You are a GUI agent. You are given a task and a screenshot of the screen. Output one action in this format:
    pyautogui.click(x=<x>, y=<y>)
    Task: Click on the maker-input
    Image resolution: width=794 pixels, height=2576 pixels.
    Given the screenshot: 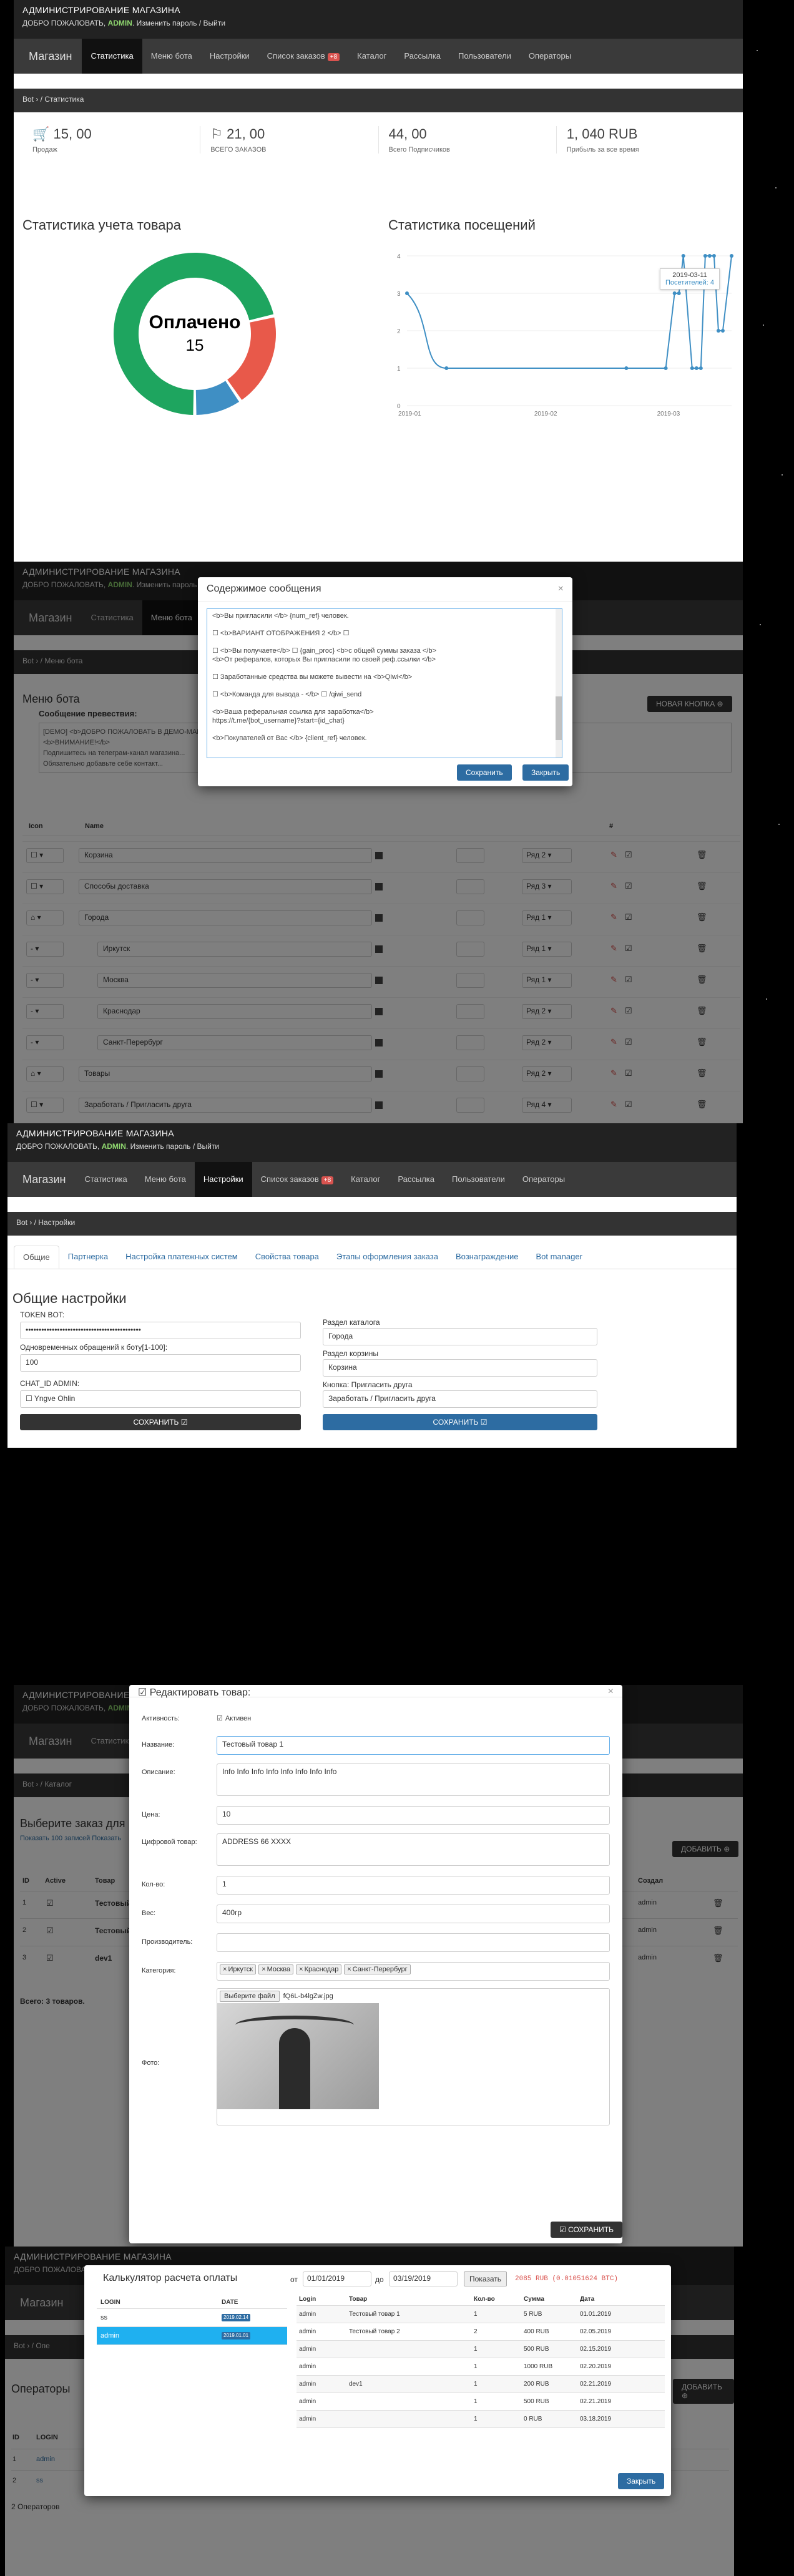 What is the action you would take?
    pyautogui.click(x=413, y=1942)
    